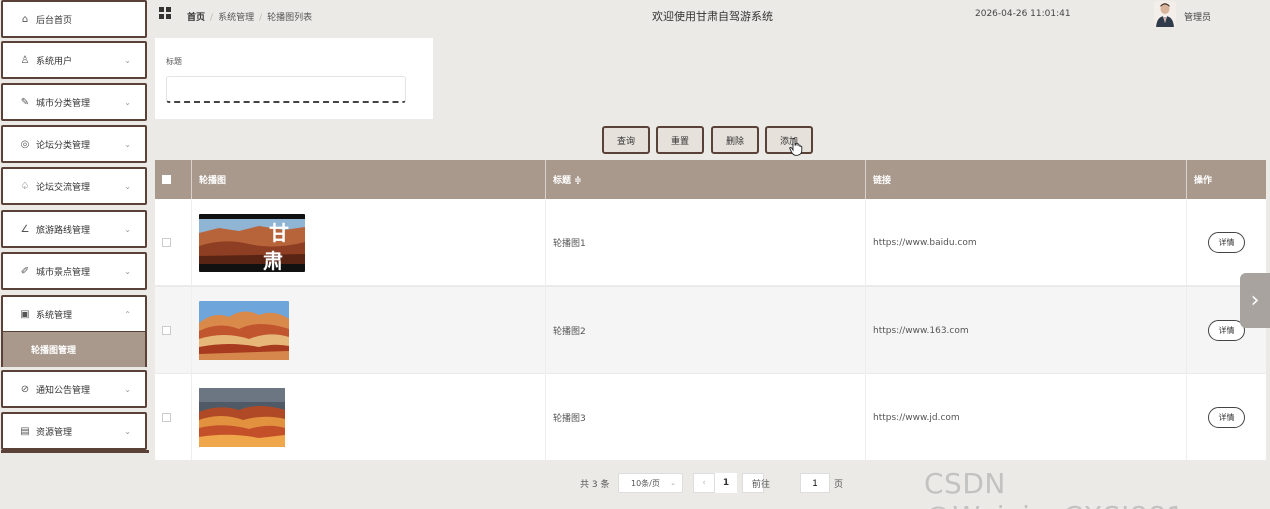 This screenshot has width=1270, height=509. I want to click on sidebar-item-notices: ⊘ 通知公告管理 ⌄, so click(74, 389).